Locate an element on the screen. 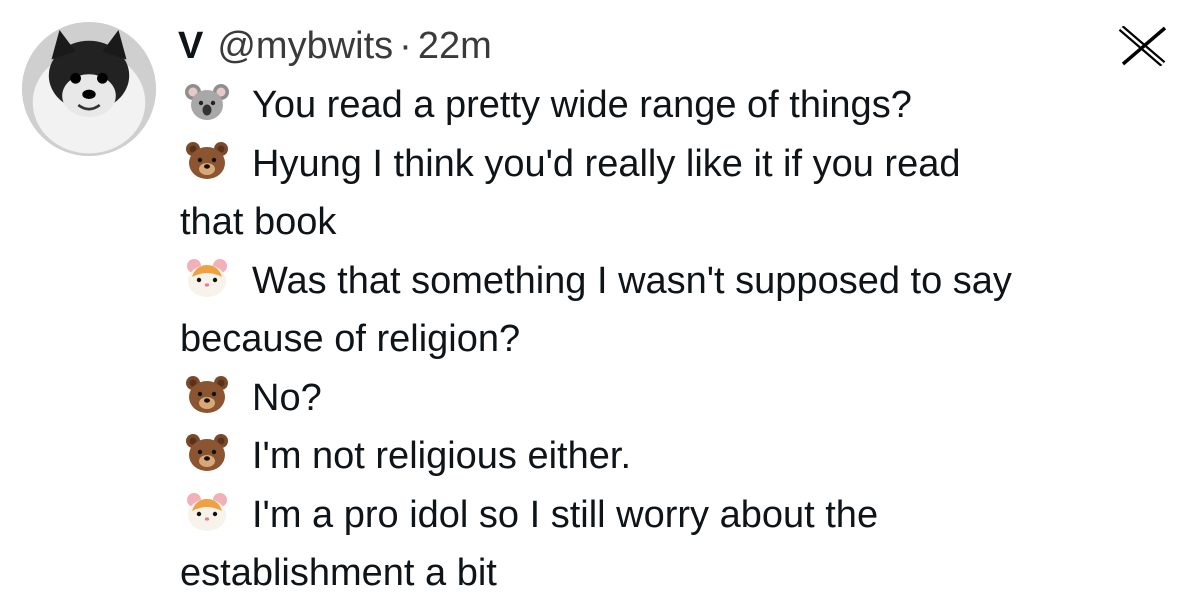 Image resolution: width=1199 pixels, height=603 pixels. author-name: V is located at coordinates (190, 46).